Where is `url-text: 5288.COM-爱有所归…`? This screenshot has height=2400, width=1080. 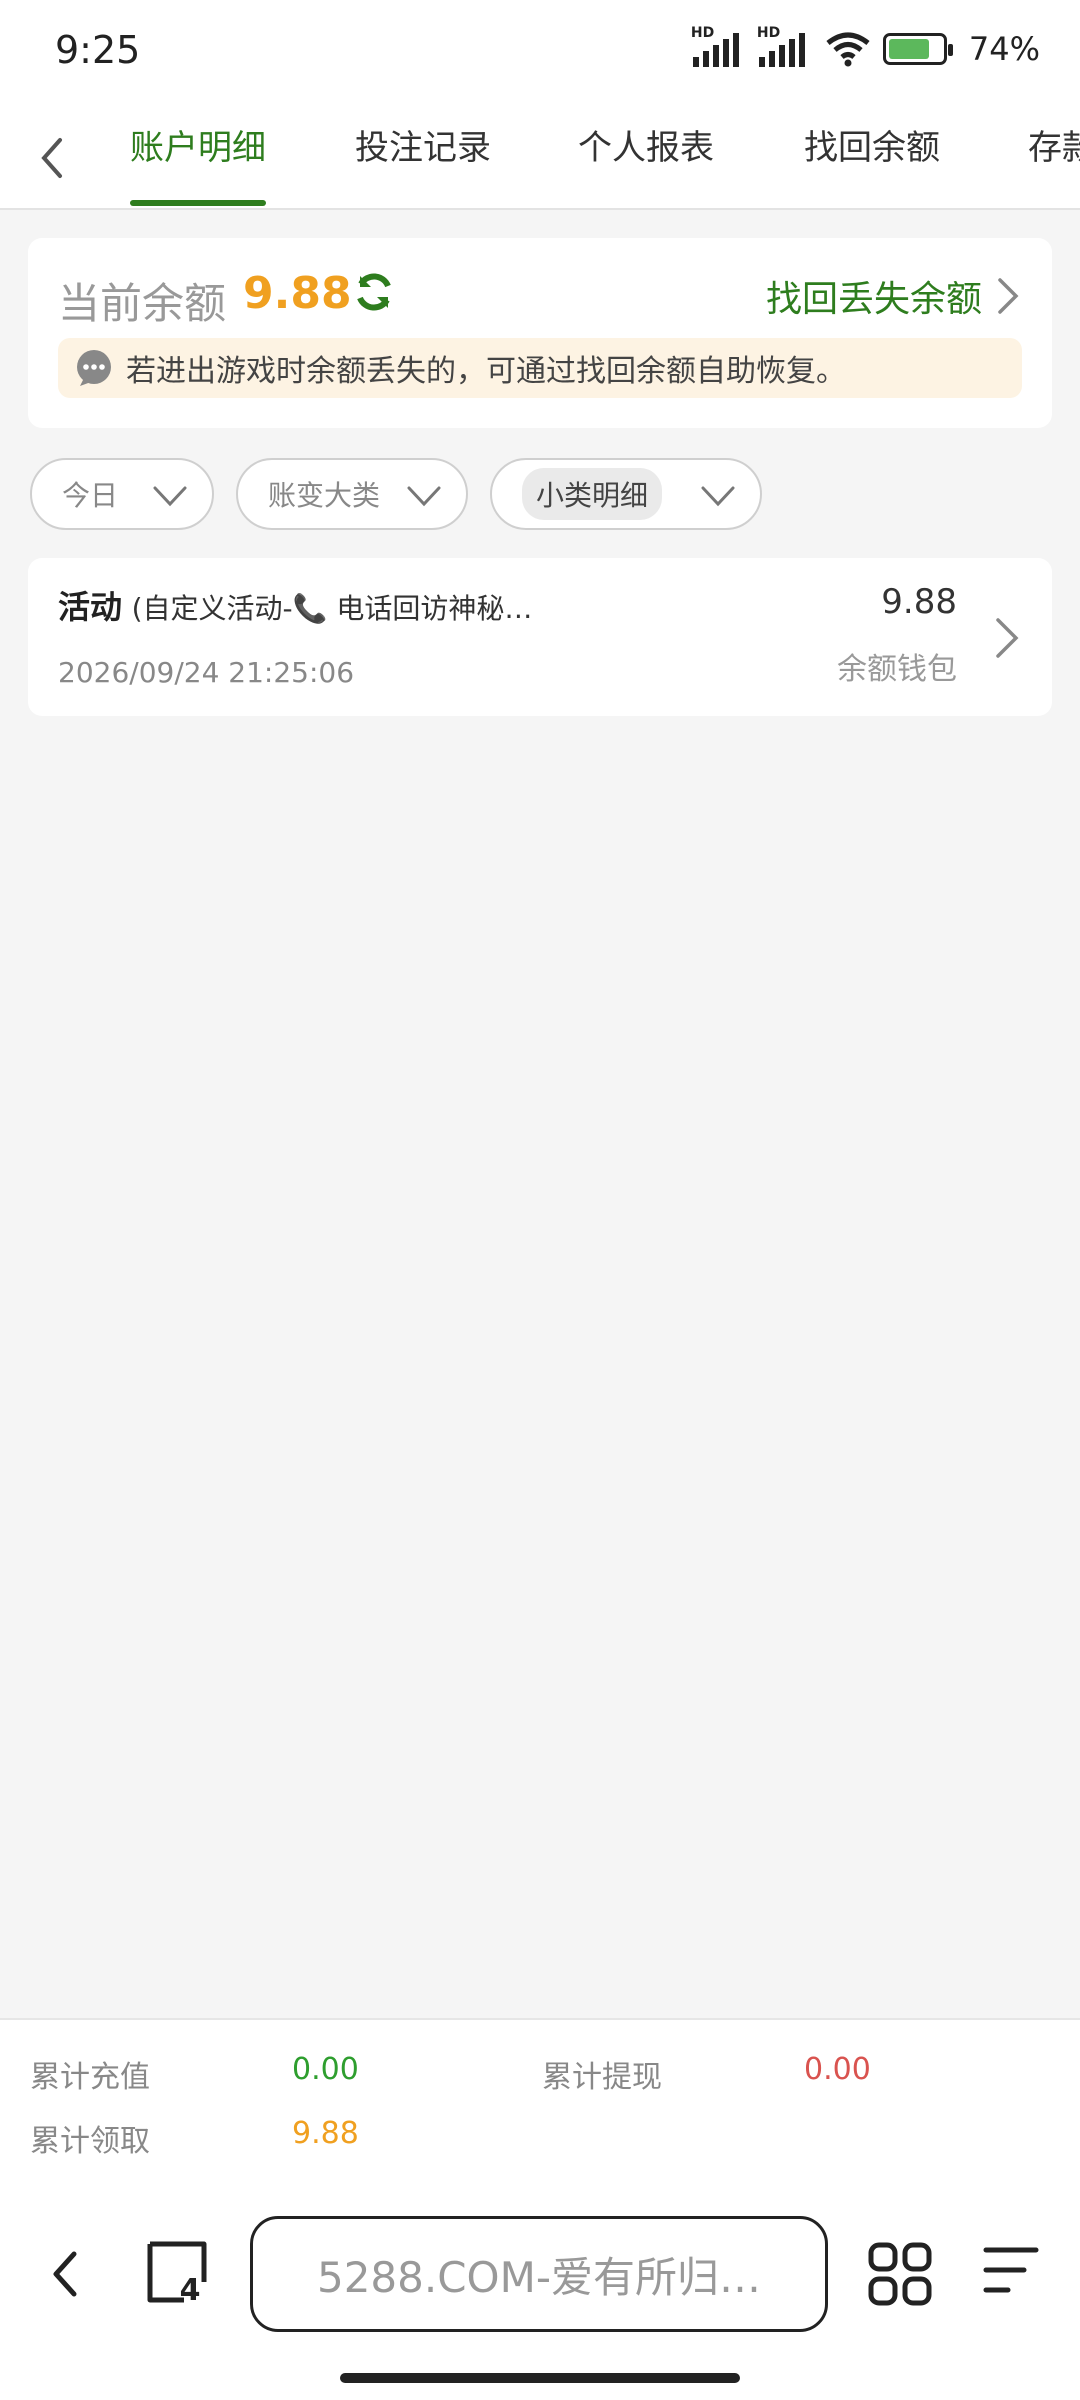 url-text: 5288.COM-爱有所归… is located at coordinates (538, 2277).